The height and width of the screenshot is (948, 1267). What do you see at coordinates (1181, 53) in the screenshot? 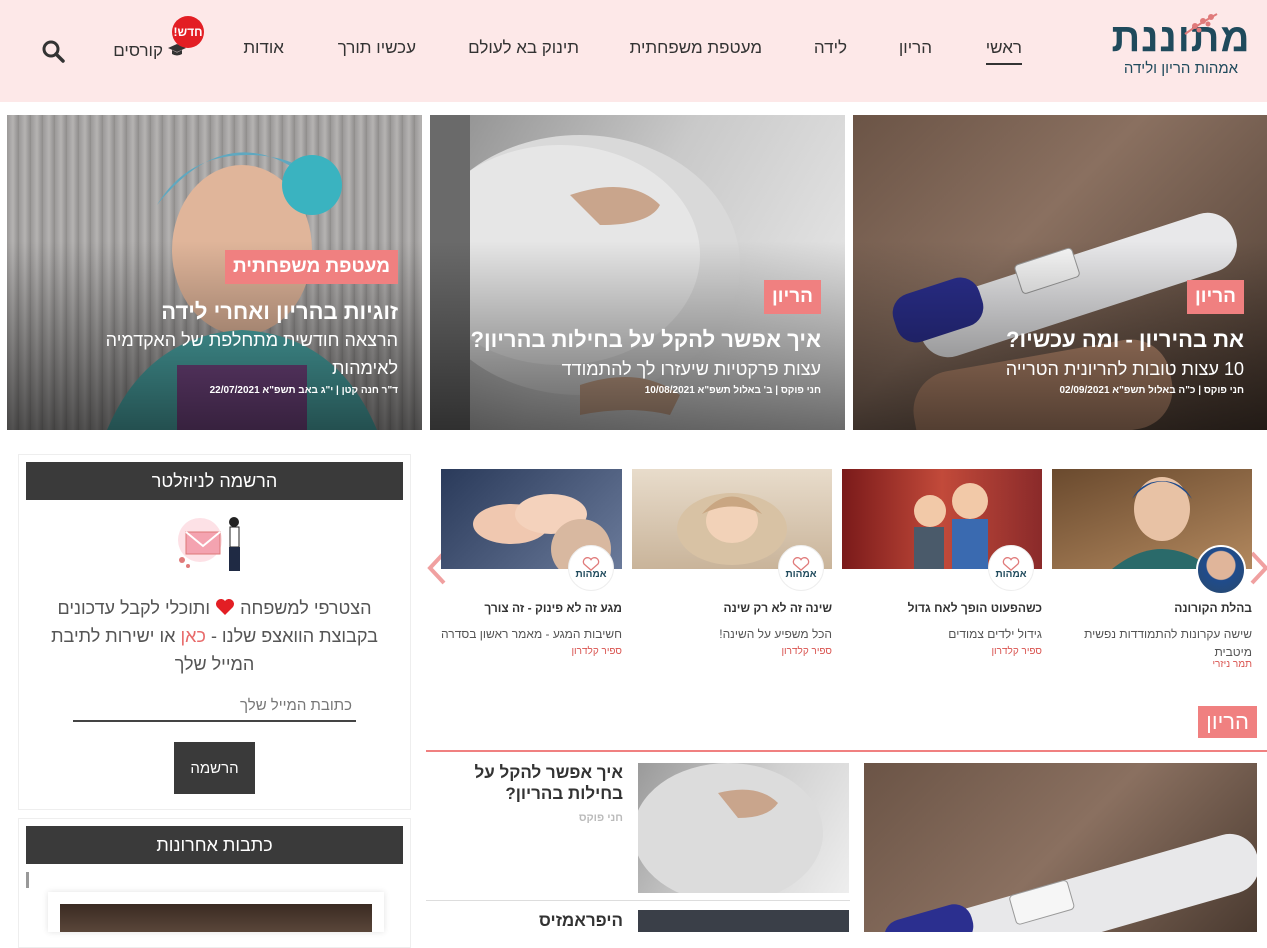
I see `site-logo: מתוננת אמהות הריון ולידה` at bounding box center [1181, 53].